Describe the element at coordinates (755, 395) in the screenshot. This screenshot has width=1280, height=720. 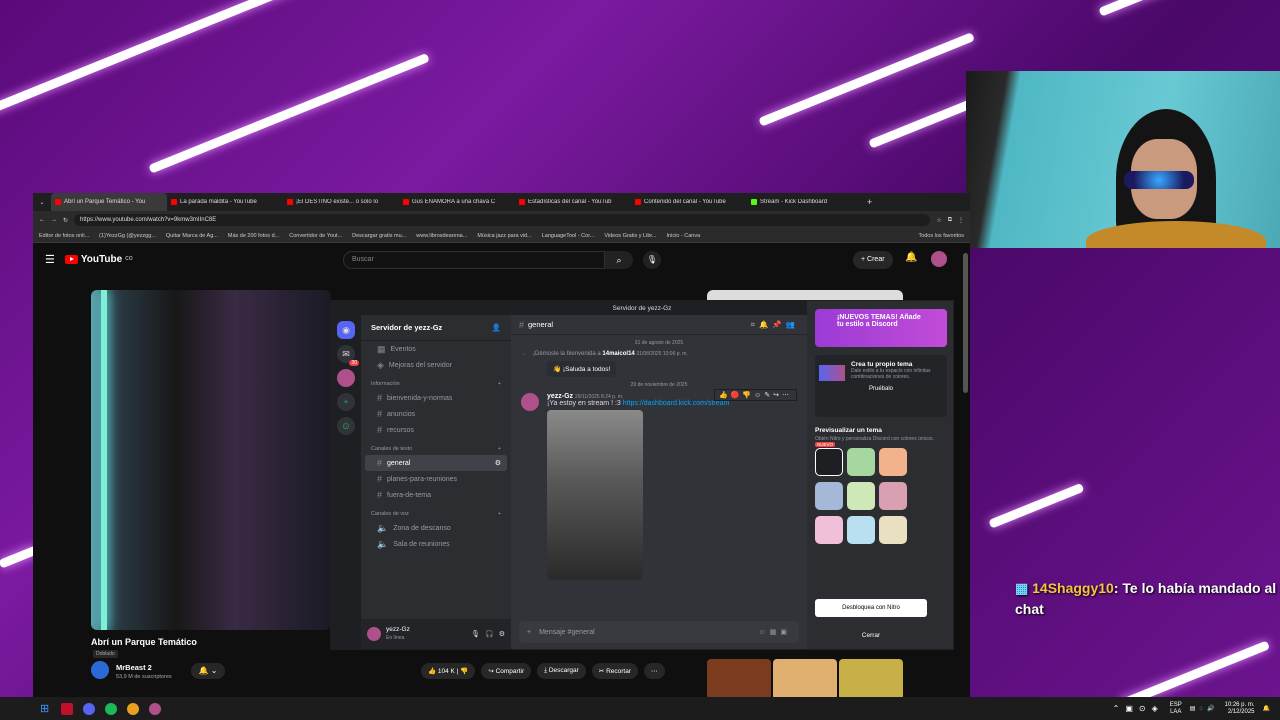
I see `message-actions: 👍🔴👎☺✎↪⋯` at that location.